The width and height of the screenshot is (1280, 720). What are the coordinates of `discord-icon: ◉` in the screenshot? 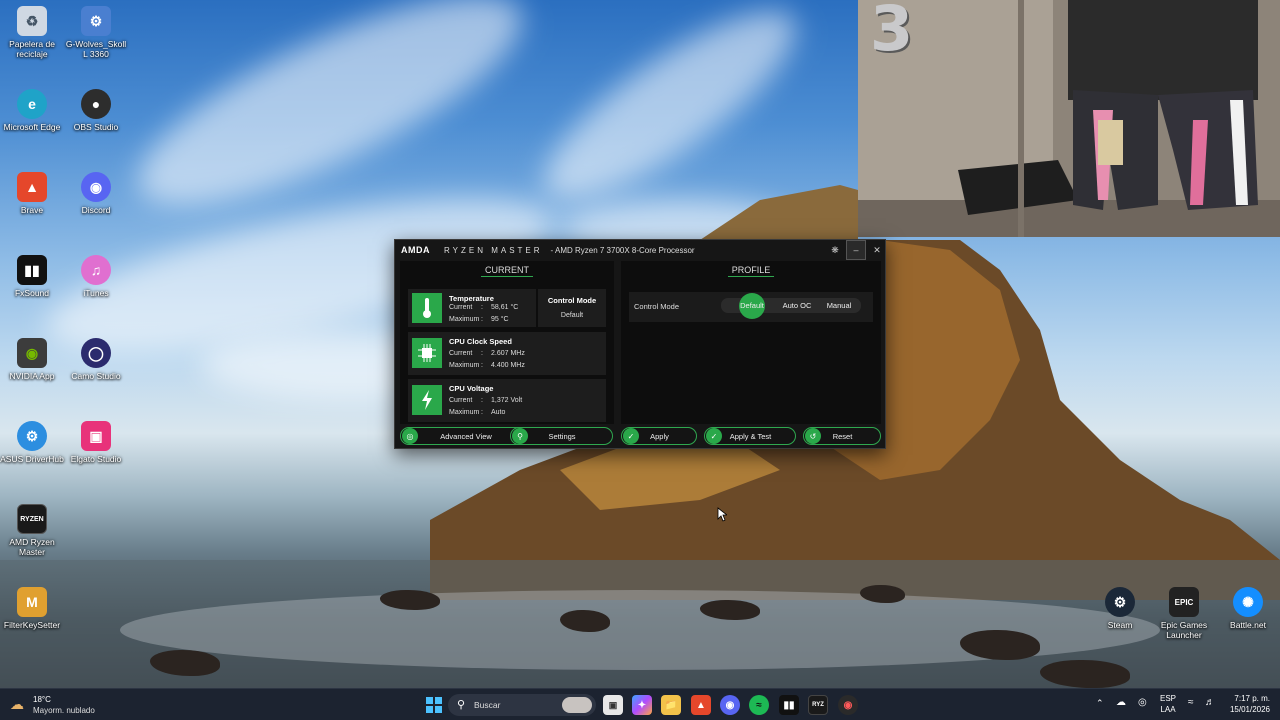 It's located at (96, 187).